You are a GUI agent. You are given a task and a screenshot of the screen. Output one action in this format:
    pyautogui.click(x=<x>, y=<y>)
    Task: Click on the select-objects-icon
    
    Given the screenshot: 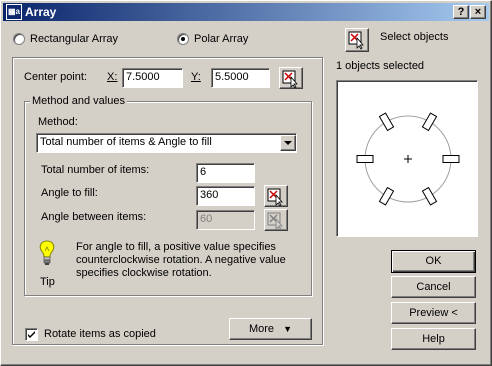 What is the action you would take?
    pyautogui.click(x=356, y=40)
    